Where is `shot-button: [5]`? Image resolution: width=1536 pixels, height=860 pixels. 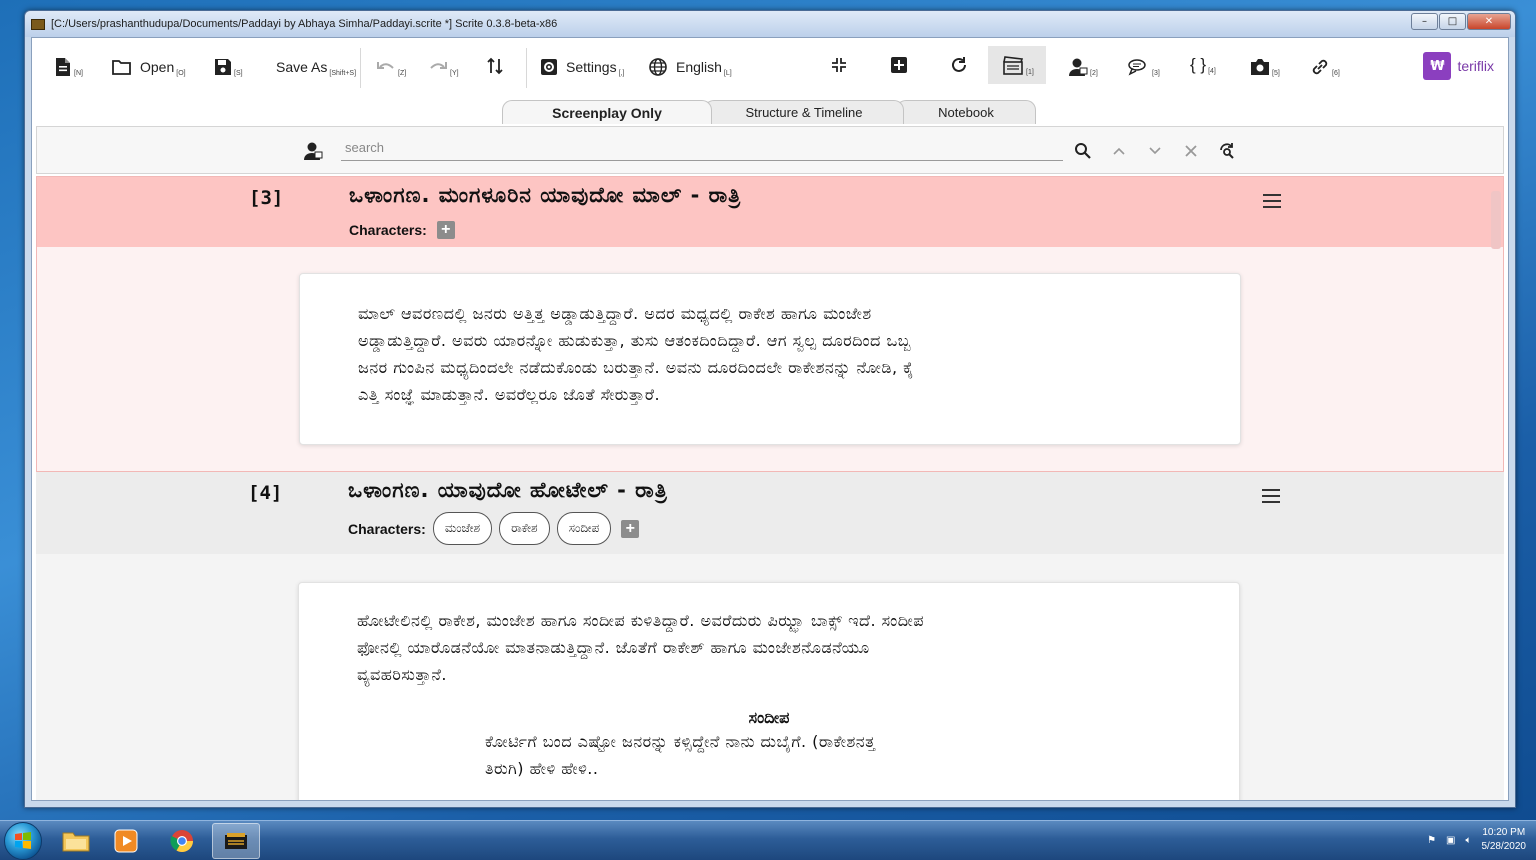
shot-button: [5] is located at coordinates (1265, 66).